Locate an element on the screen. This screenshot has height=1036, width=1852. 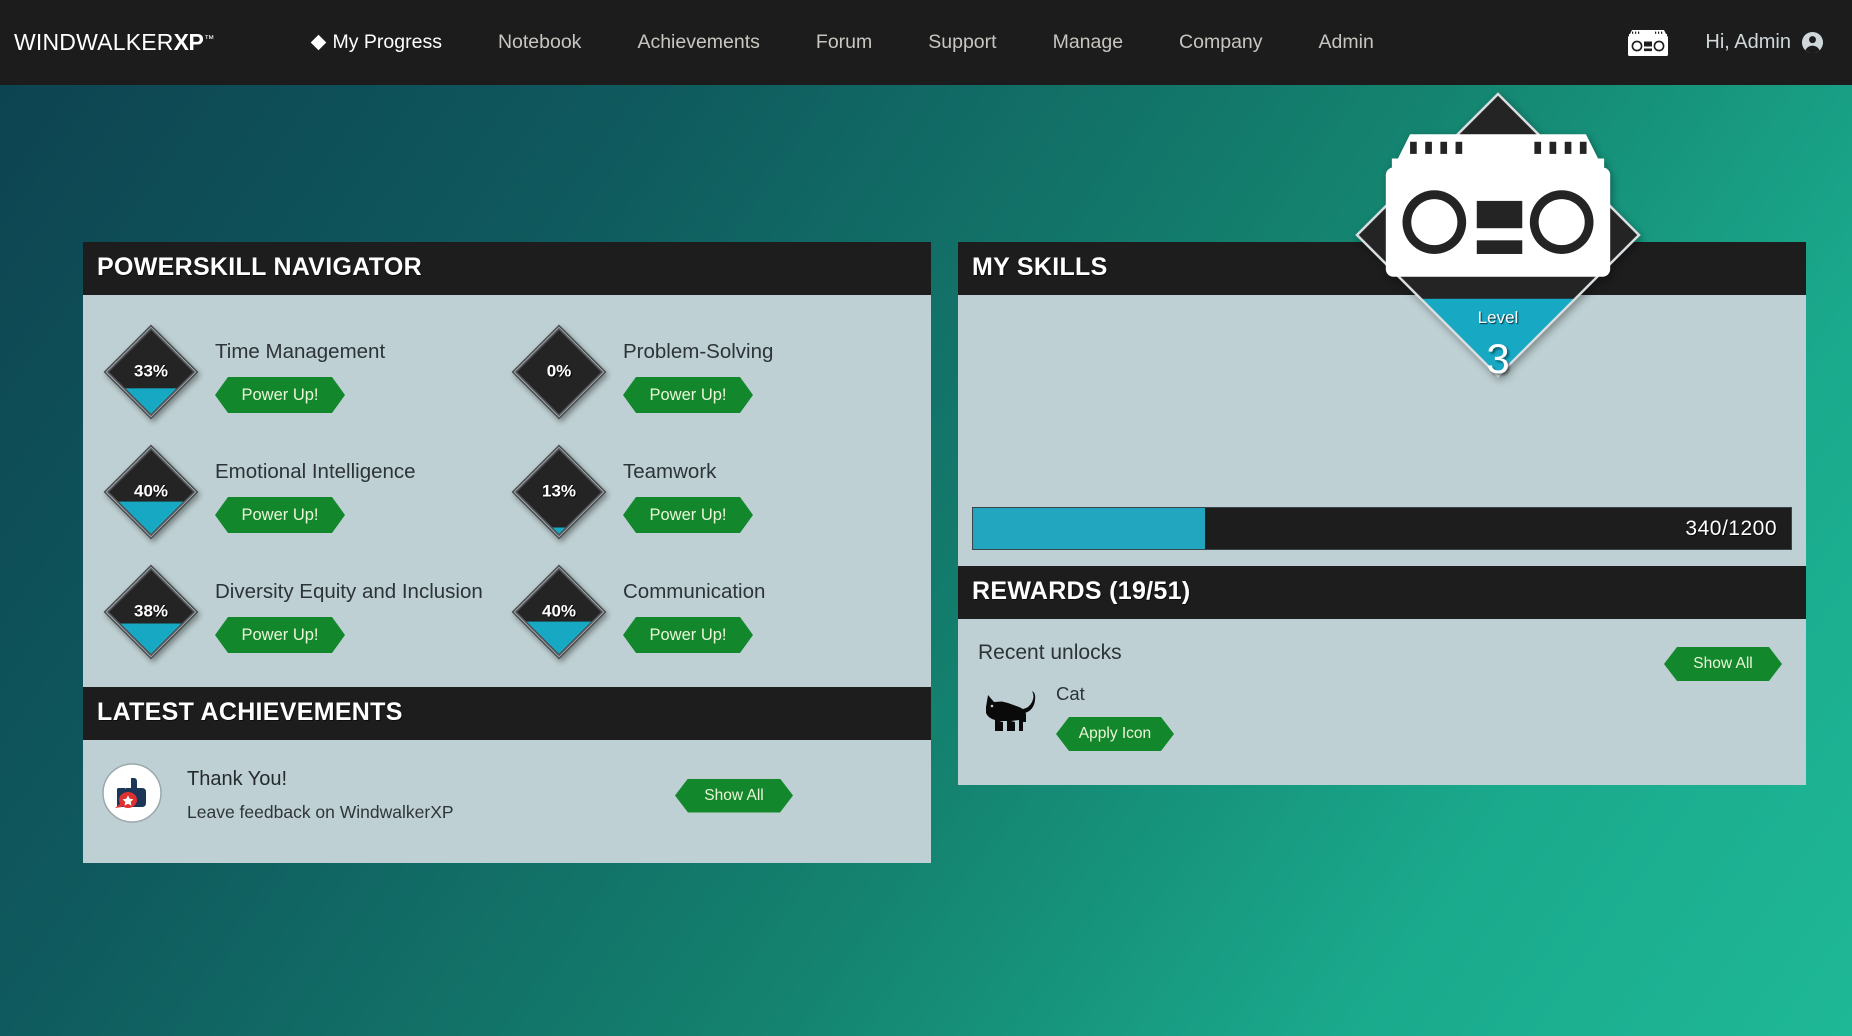
user-avatar-icon-svg is located at coordinates (1812, 42).